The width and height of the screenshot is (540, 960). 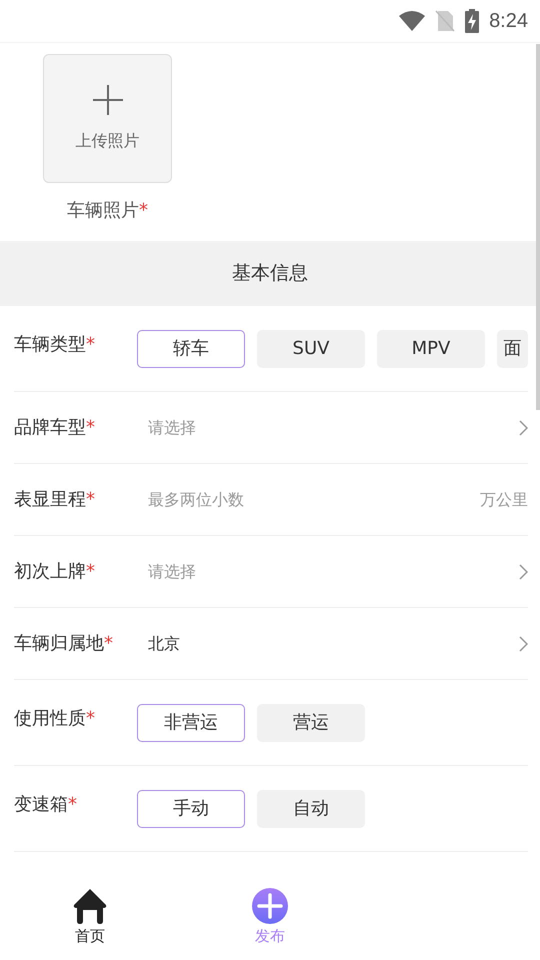 I want to click on battery-charging-icon, so click(x=472, y=21).